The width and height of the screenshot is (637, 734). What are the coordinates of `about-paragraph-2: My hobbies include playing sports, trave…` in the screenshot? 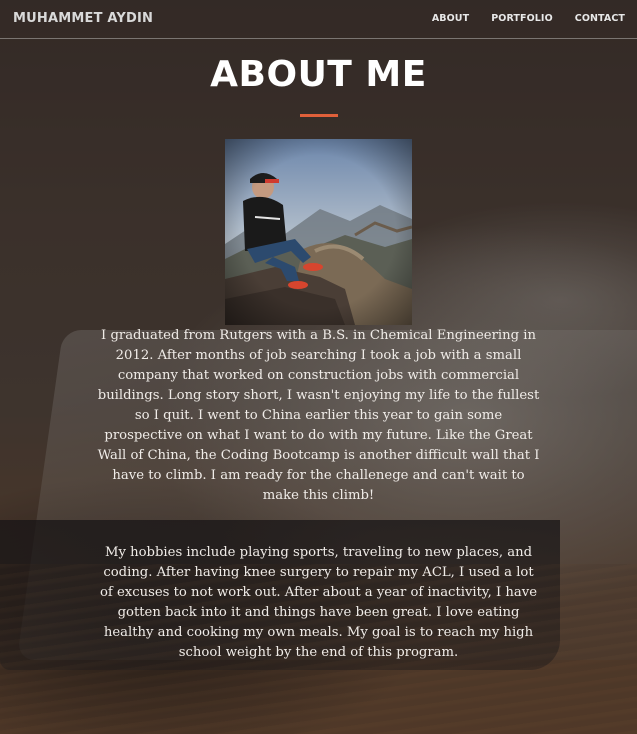 It's located at (318, 602).